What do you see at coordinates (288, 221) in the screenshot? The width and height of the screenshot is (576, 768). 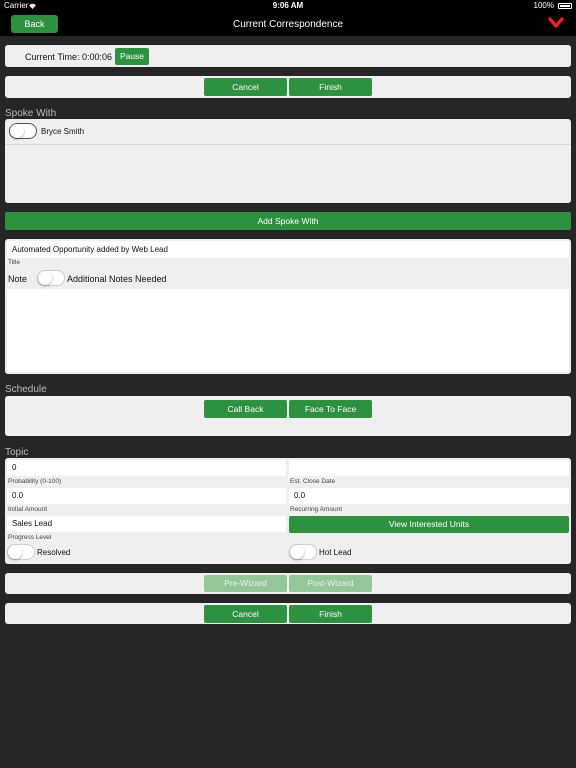 I see `add-spoke-with-button: Add Spoke With` at bounding box center [288, 221].